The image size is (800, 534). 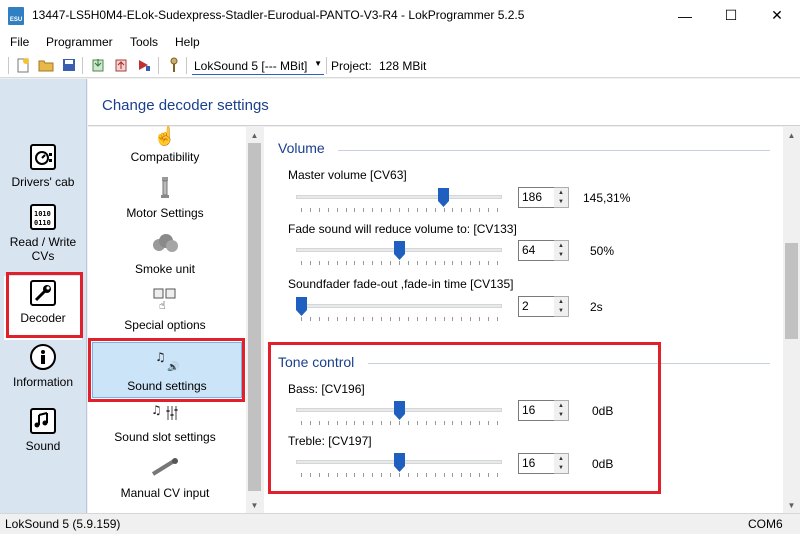 What do you see at coordinates (399, 309) in the screenshot?
I see `soundfader-time-slider` at bounding box center [399, 309].